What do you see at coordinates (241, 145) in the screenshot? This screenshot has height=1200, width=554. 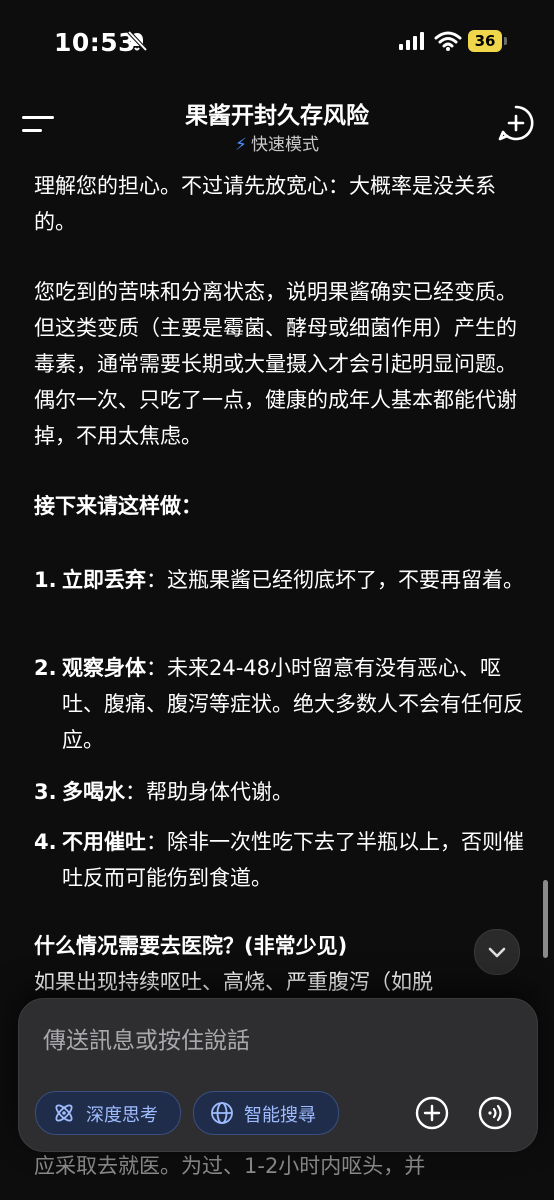 I see `lightning-icon: ⚡` at bounding box center [241, 145].